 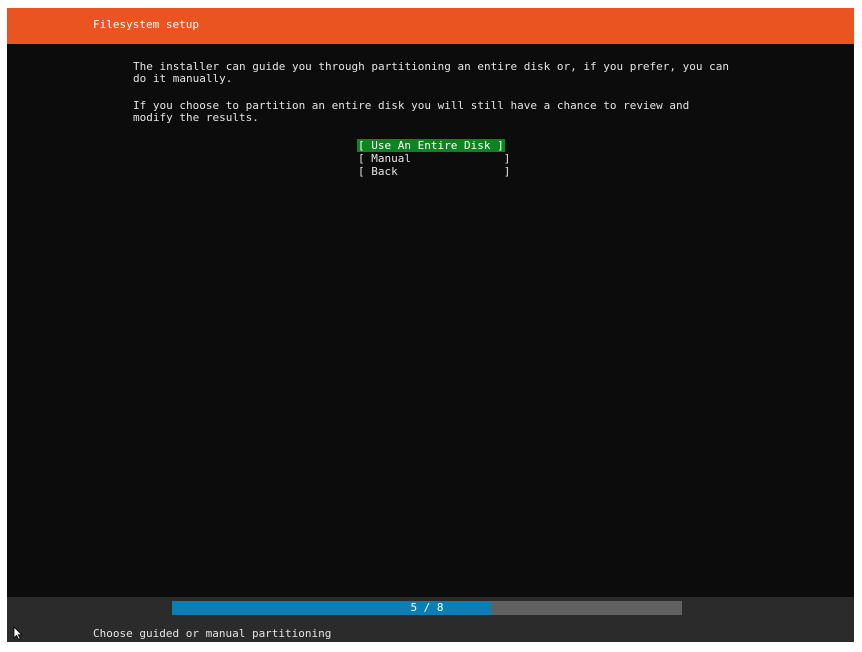 I want to click on mouse-pointer-icon, so click(x=18, y=633).